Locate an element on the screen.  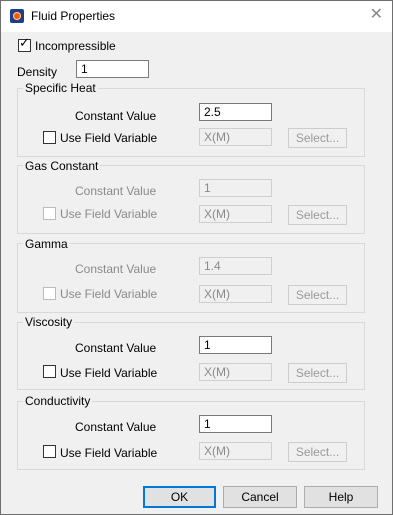
gamma-constant-field: 1.4 is located at coordinates (235, 266).